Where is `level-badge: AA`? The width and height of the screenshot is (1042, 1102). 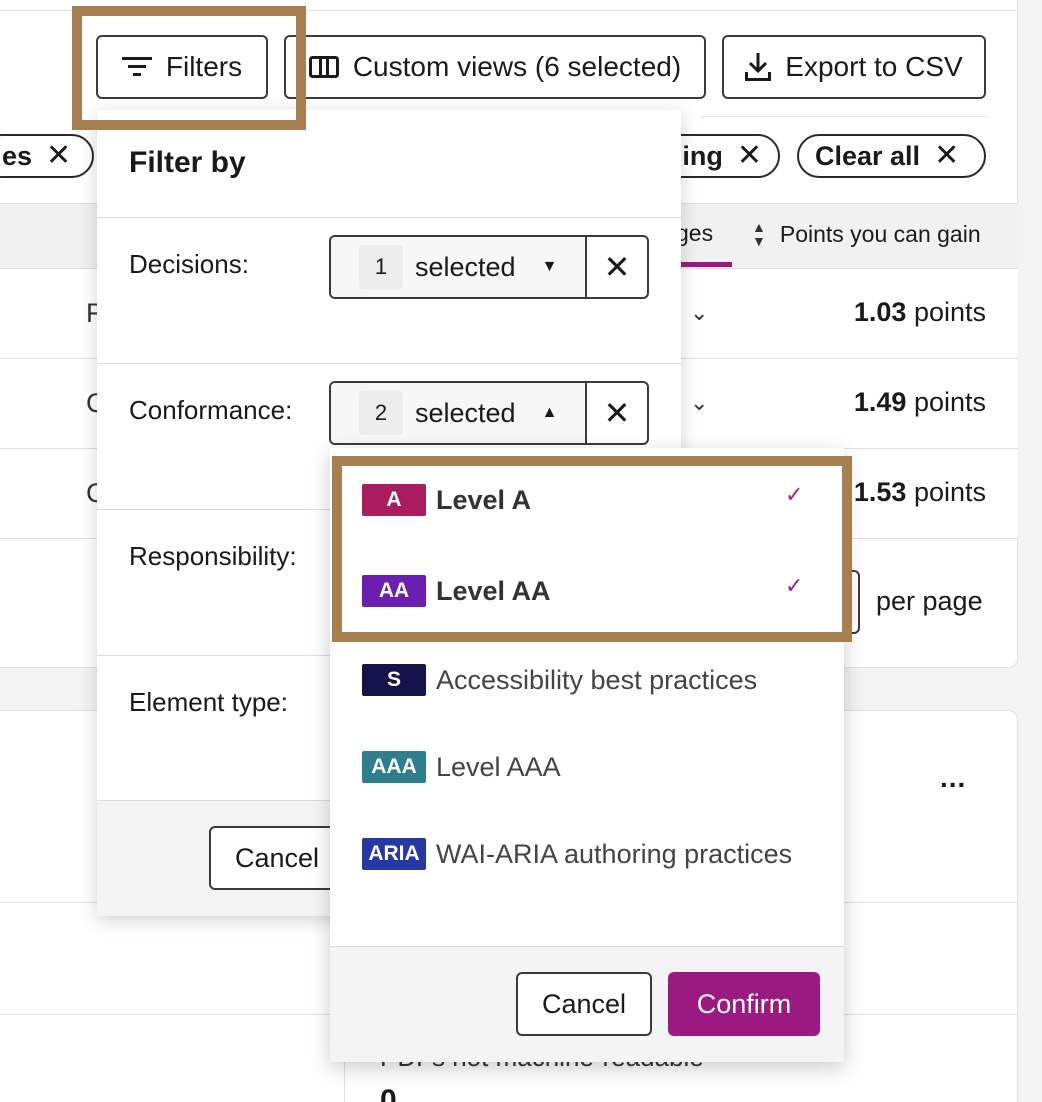
level-badge: AA is located at coordinates (394, 591).